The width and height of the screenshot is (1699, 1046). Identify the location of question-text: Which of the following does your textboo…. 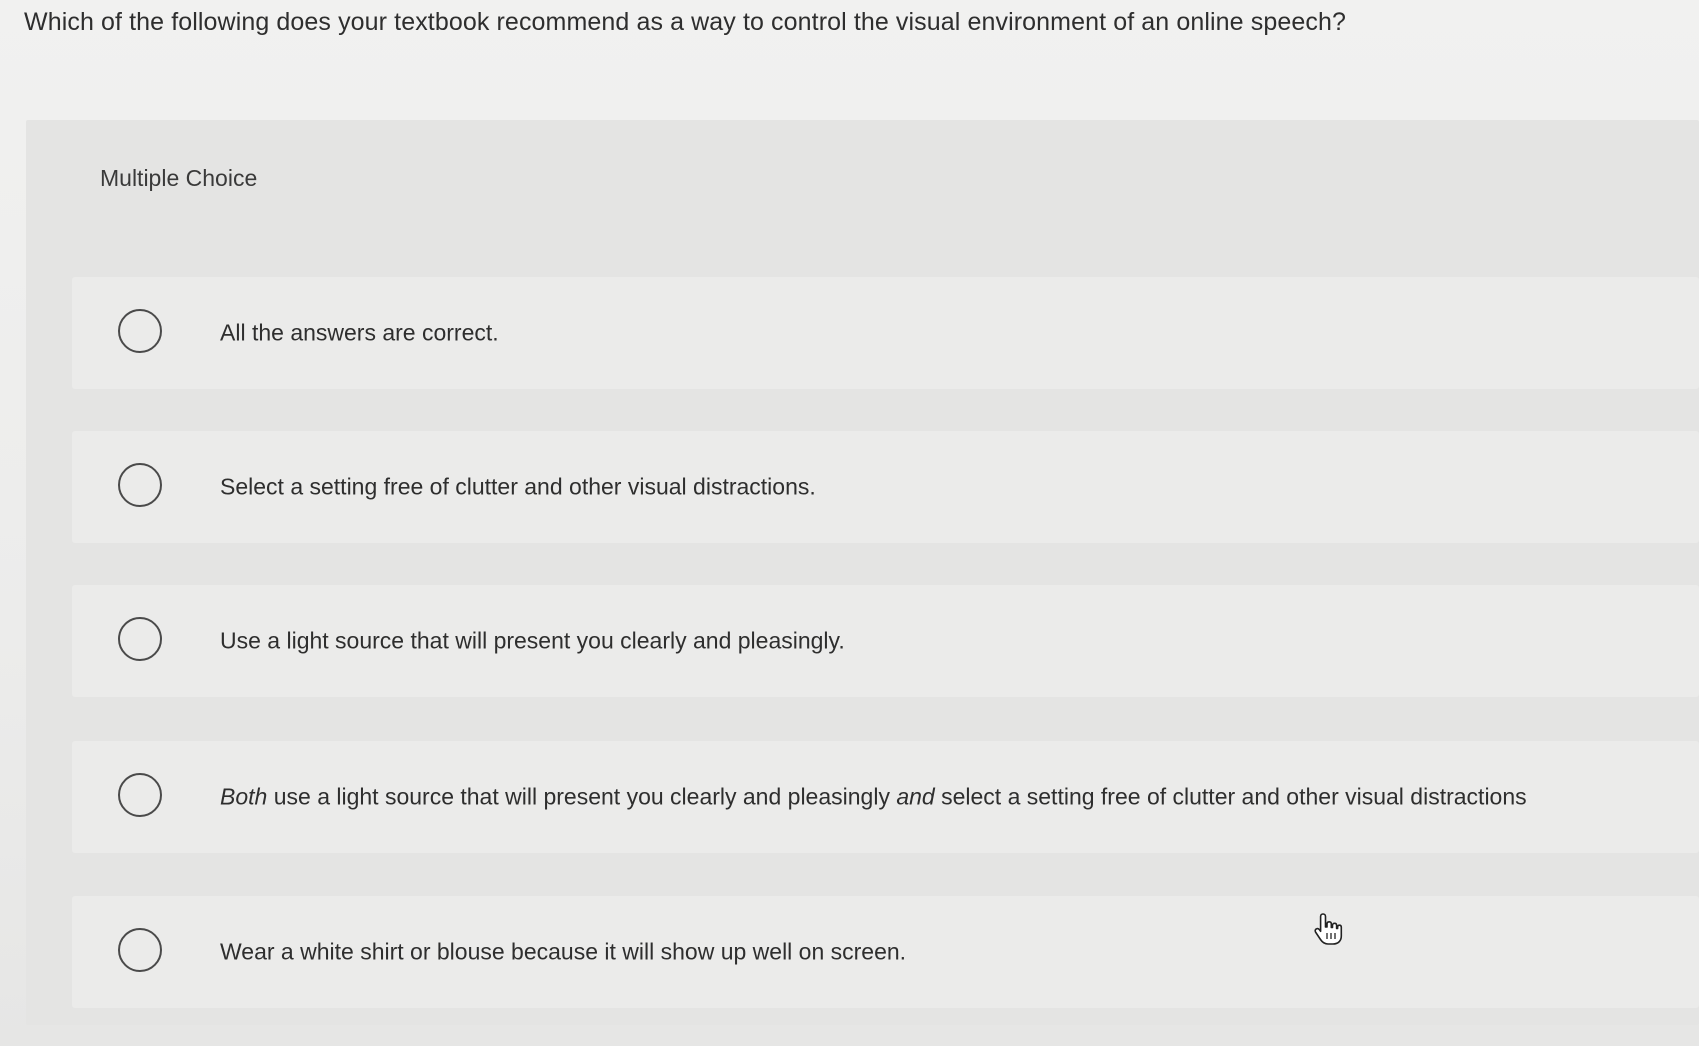
(685, 22).